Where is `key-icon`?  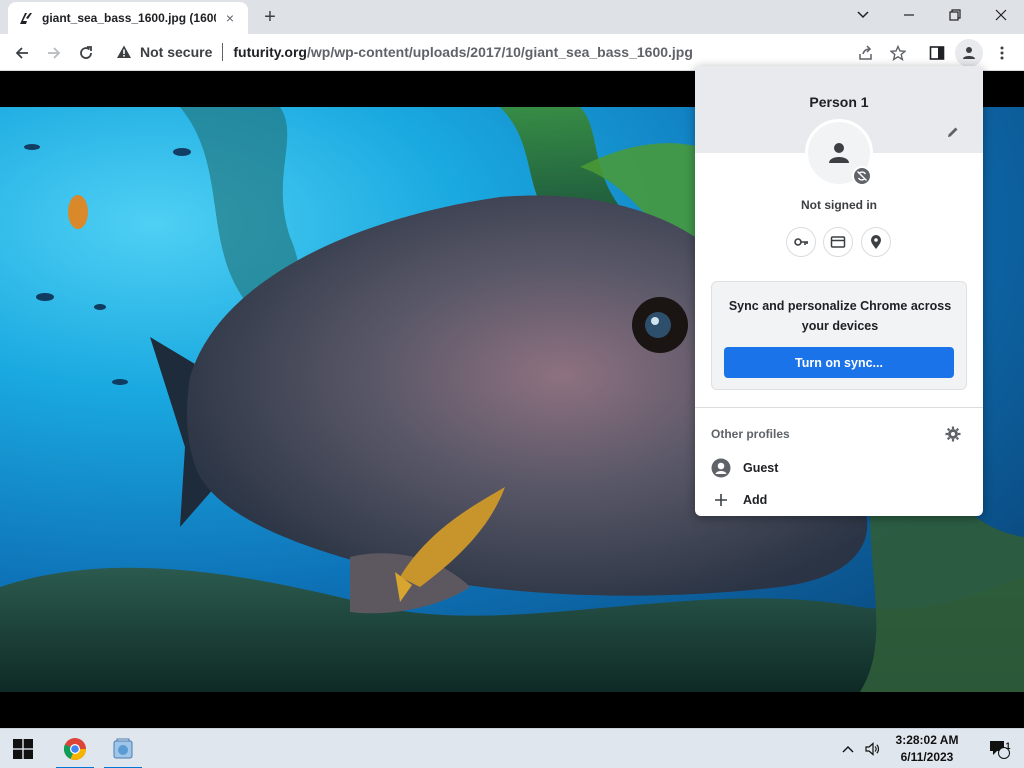 key-icon is located at coordinates (801, 242).